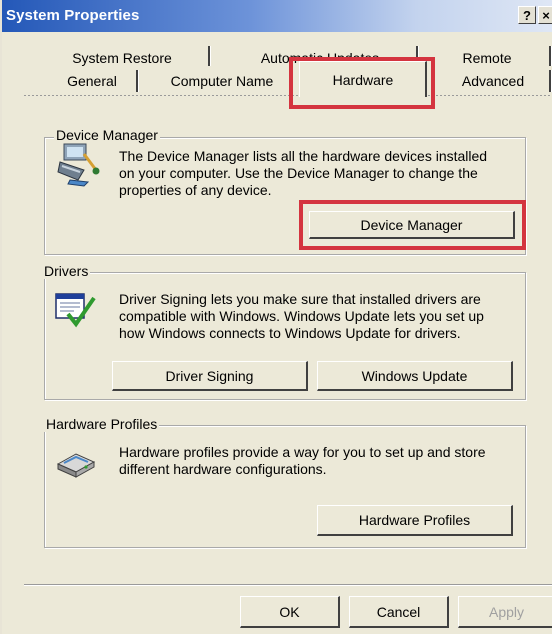  What do you see at coordinates (505, 612) in the screenshot?
I see `apply-button: Apply` at bounding box center [505, 612].